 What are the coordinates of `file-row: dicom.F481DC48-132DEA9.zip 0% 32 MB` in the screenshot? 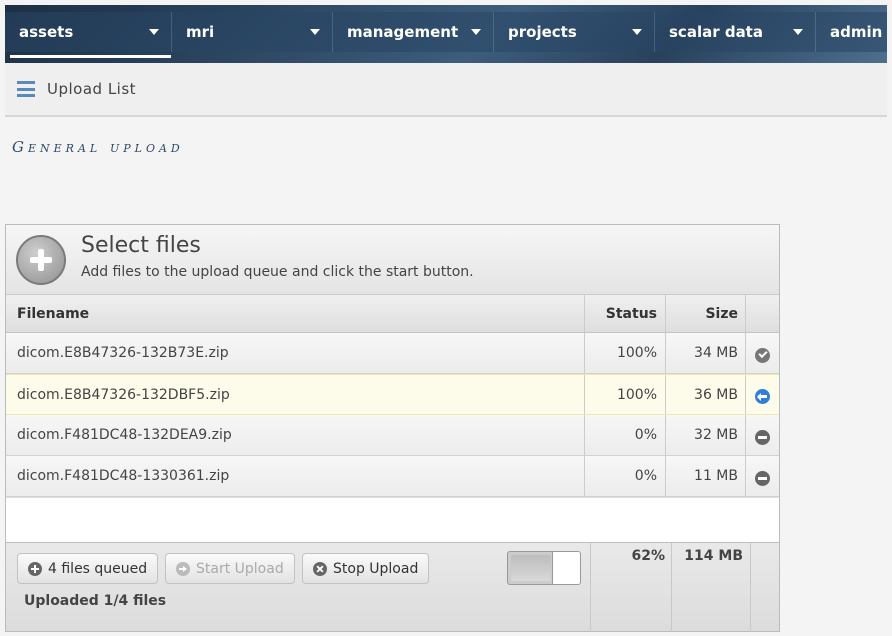 It's located at (392, 435).